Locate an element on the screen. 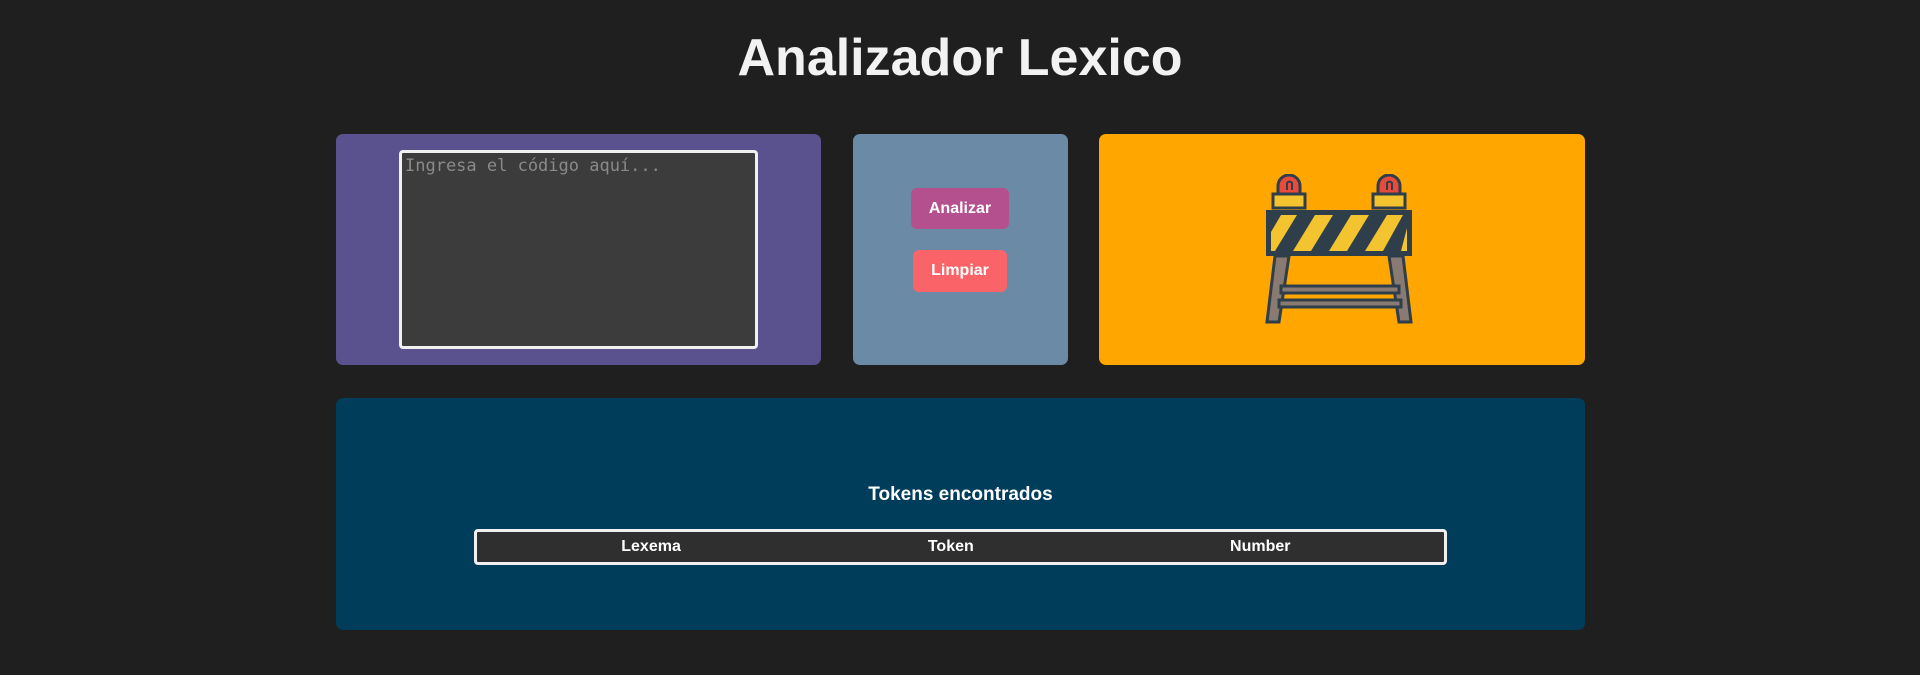 The image size is (1920, 675). actions-panel: Analizar Limpiar is located at coordinates (960, 249).